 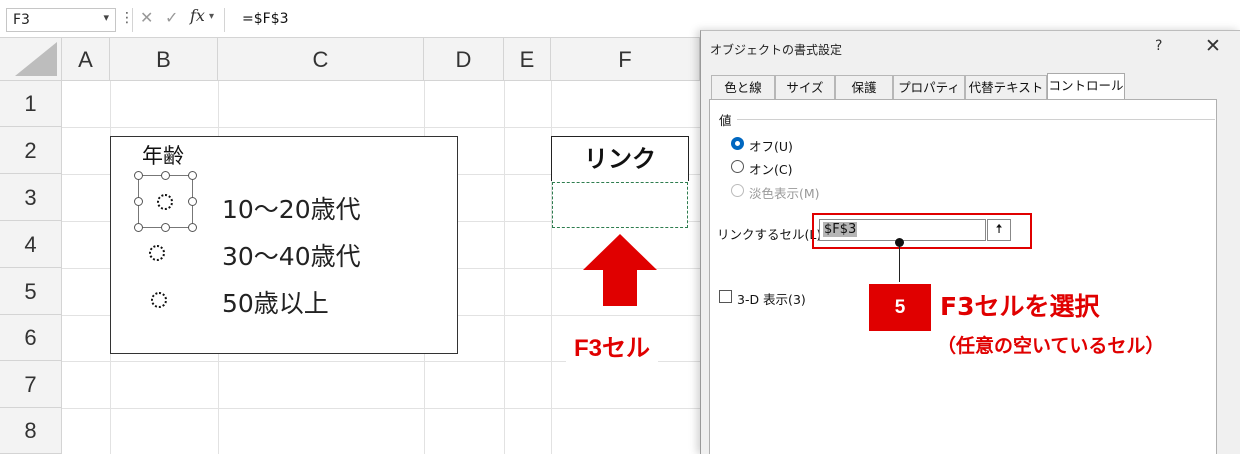 I want to click on row-header-2: 2, so click(x=31, y=150).